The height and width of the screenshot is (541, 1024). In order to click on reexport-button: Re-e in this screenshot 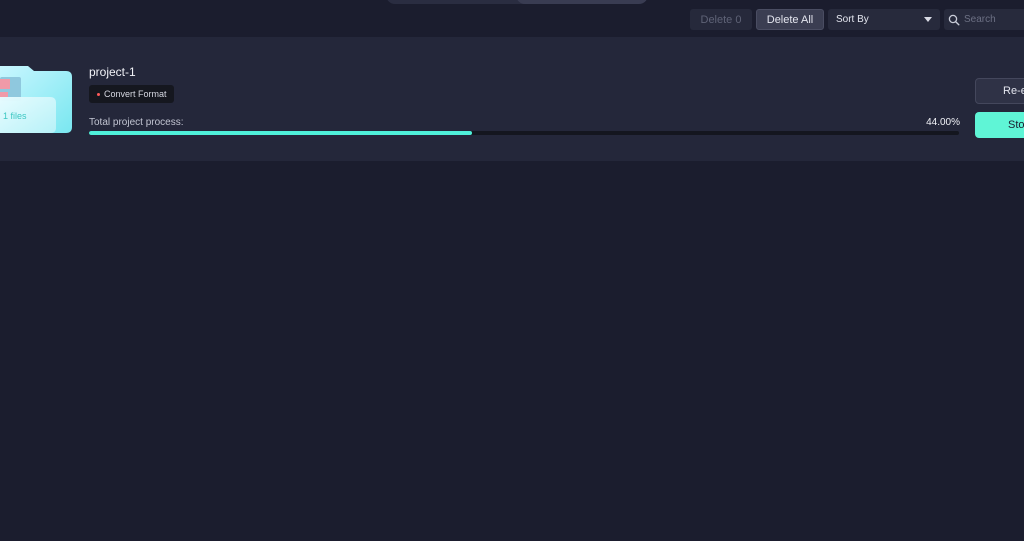, I will do `click(999, 91)`.